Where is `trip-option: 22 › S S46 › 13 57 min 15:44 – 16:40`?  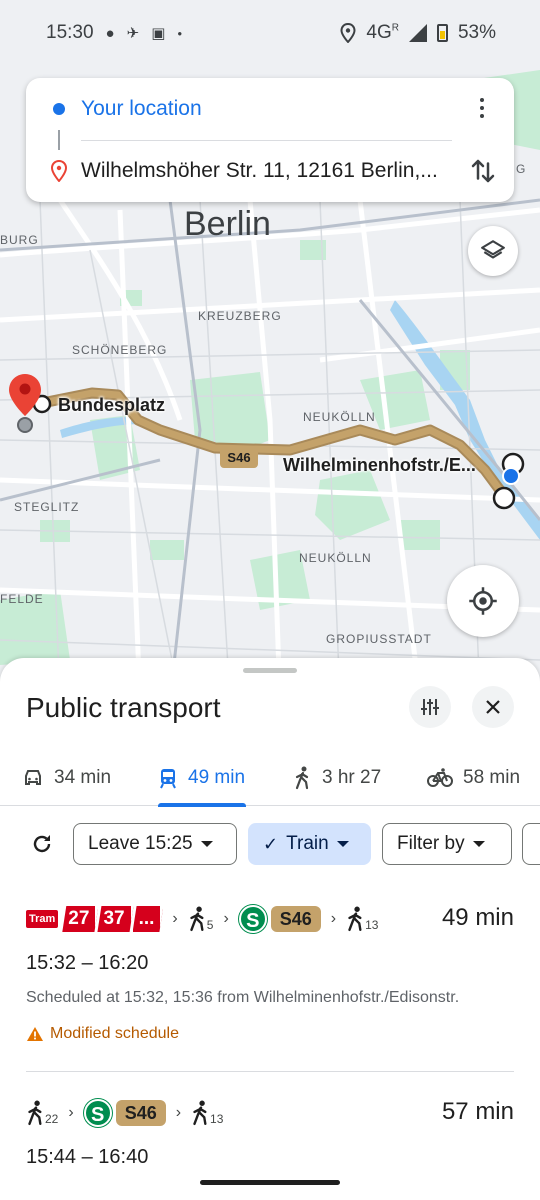 trip-option: 22 › S S46 › 13 57 min 15:44 – 16:40 is located at coordinates (270, 1128).